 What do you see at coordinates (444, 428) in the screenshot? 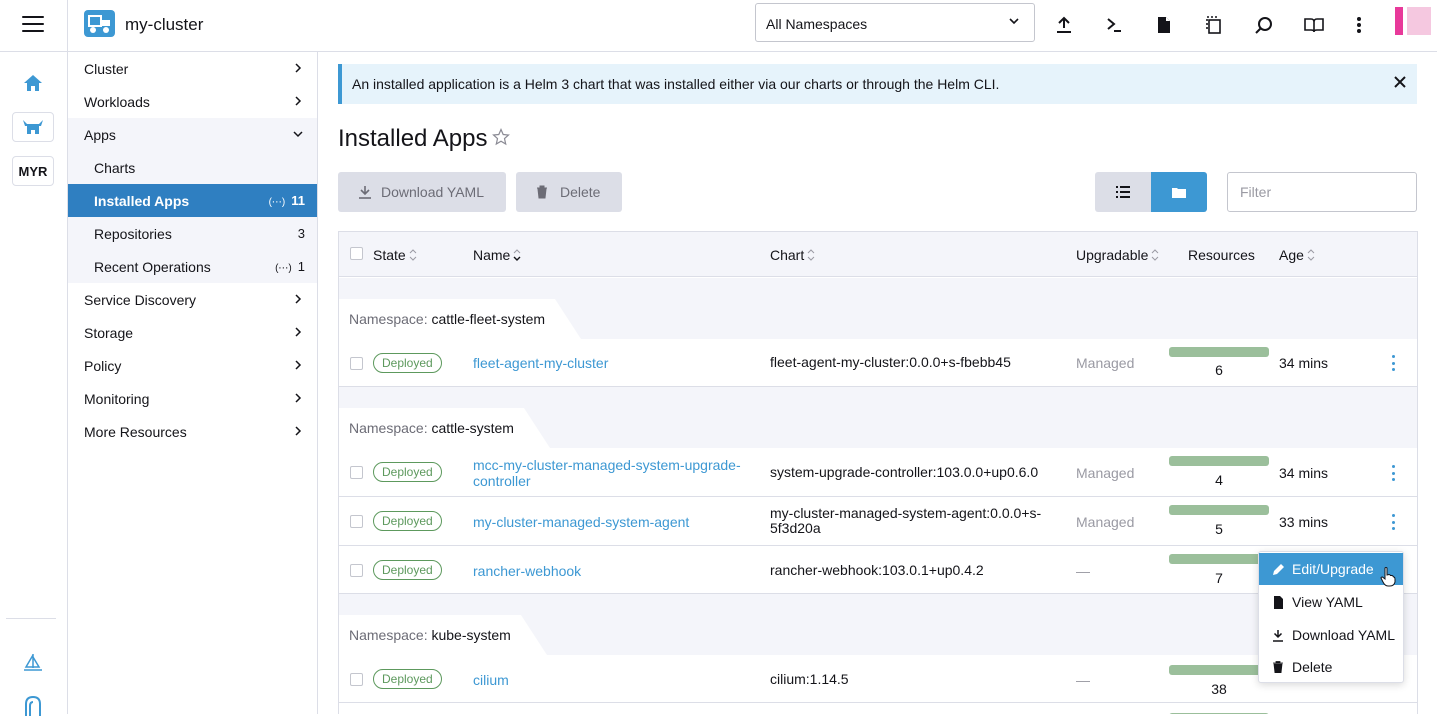
I see `namespace-group-tab: Namespace: cattle-system` at bounding box center [444, 428].